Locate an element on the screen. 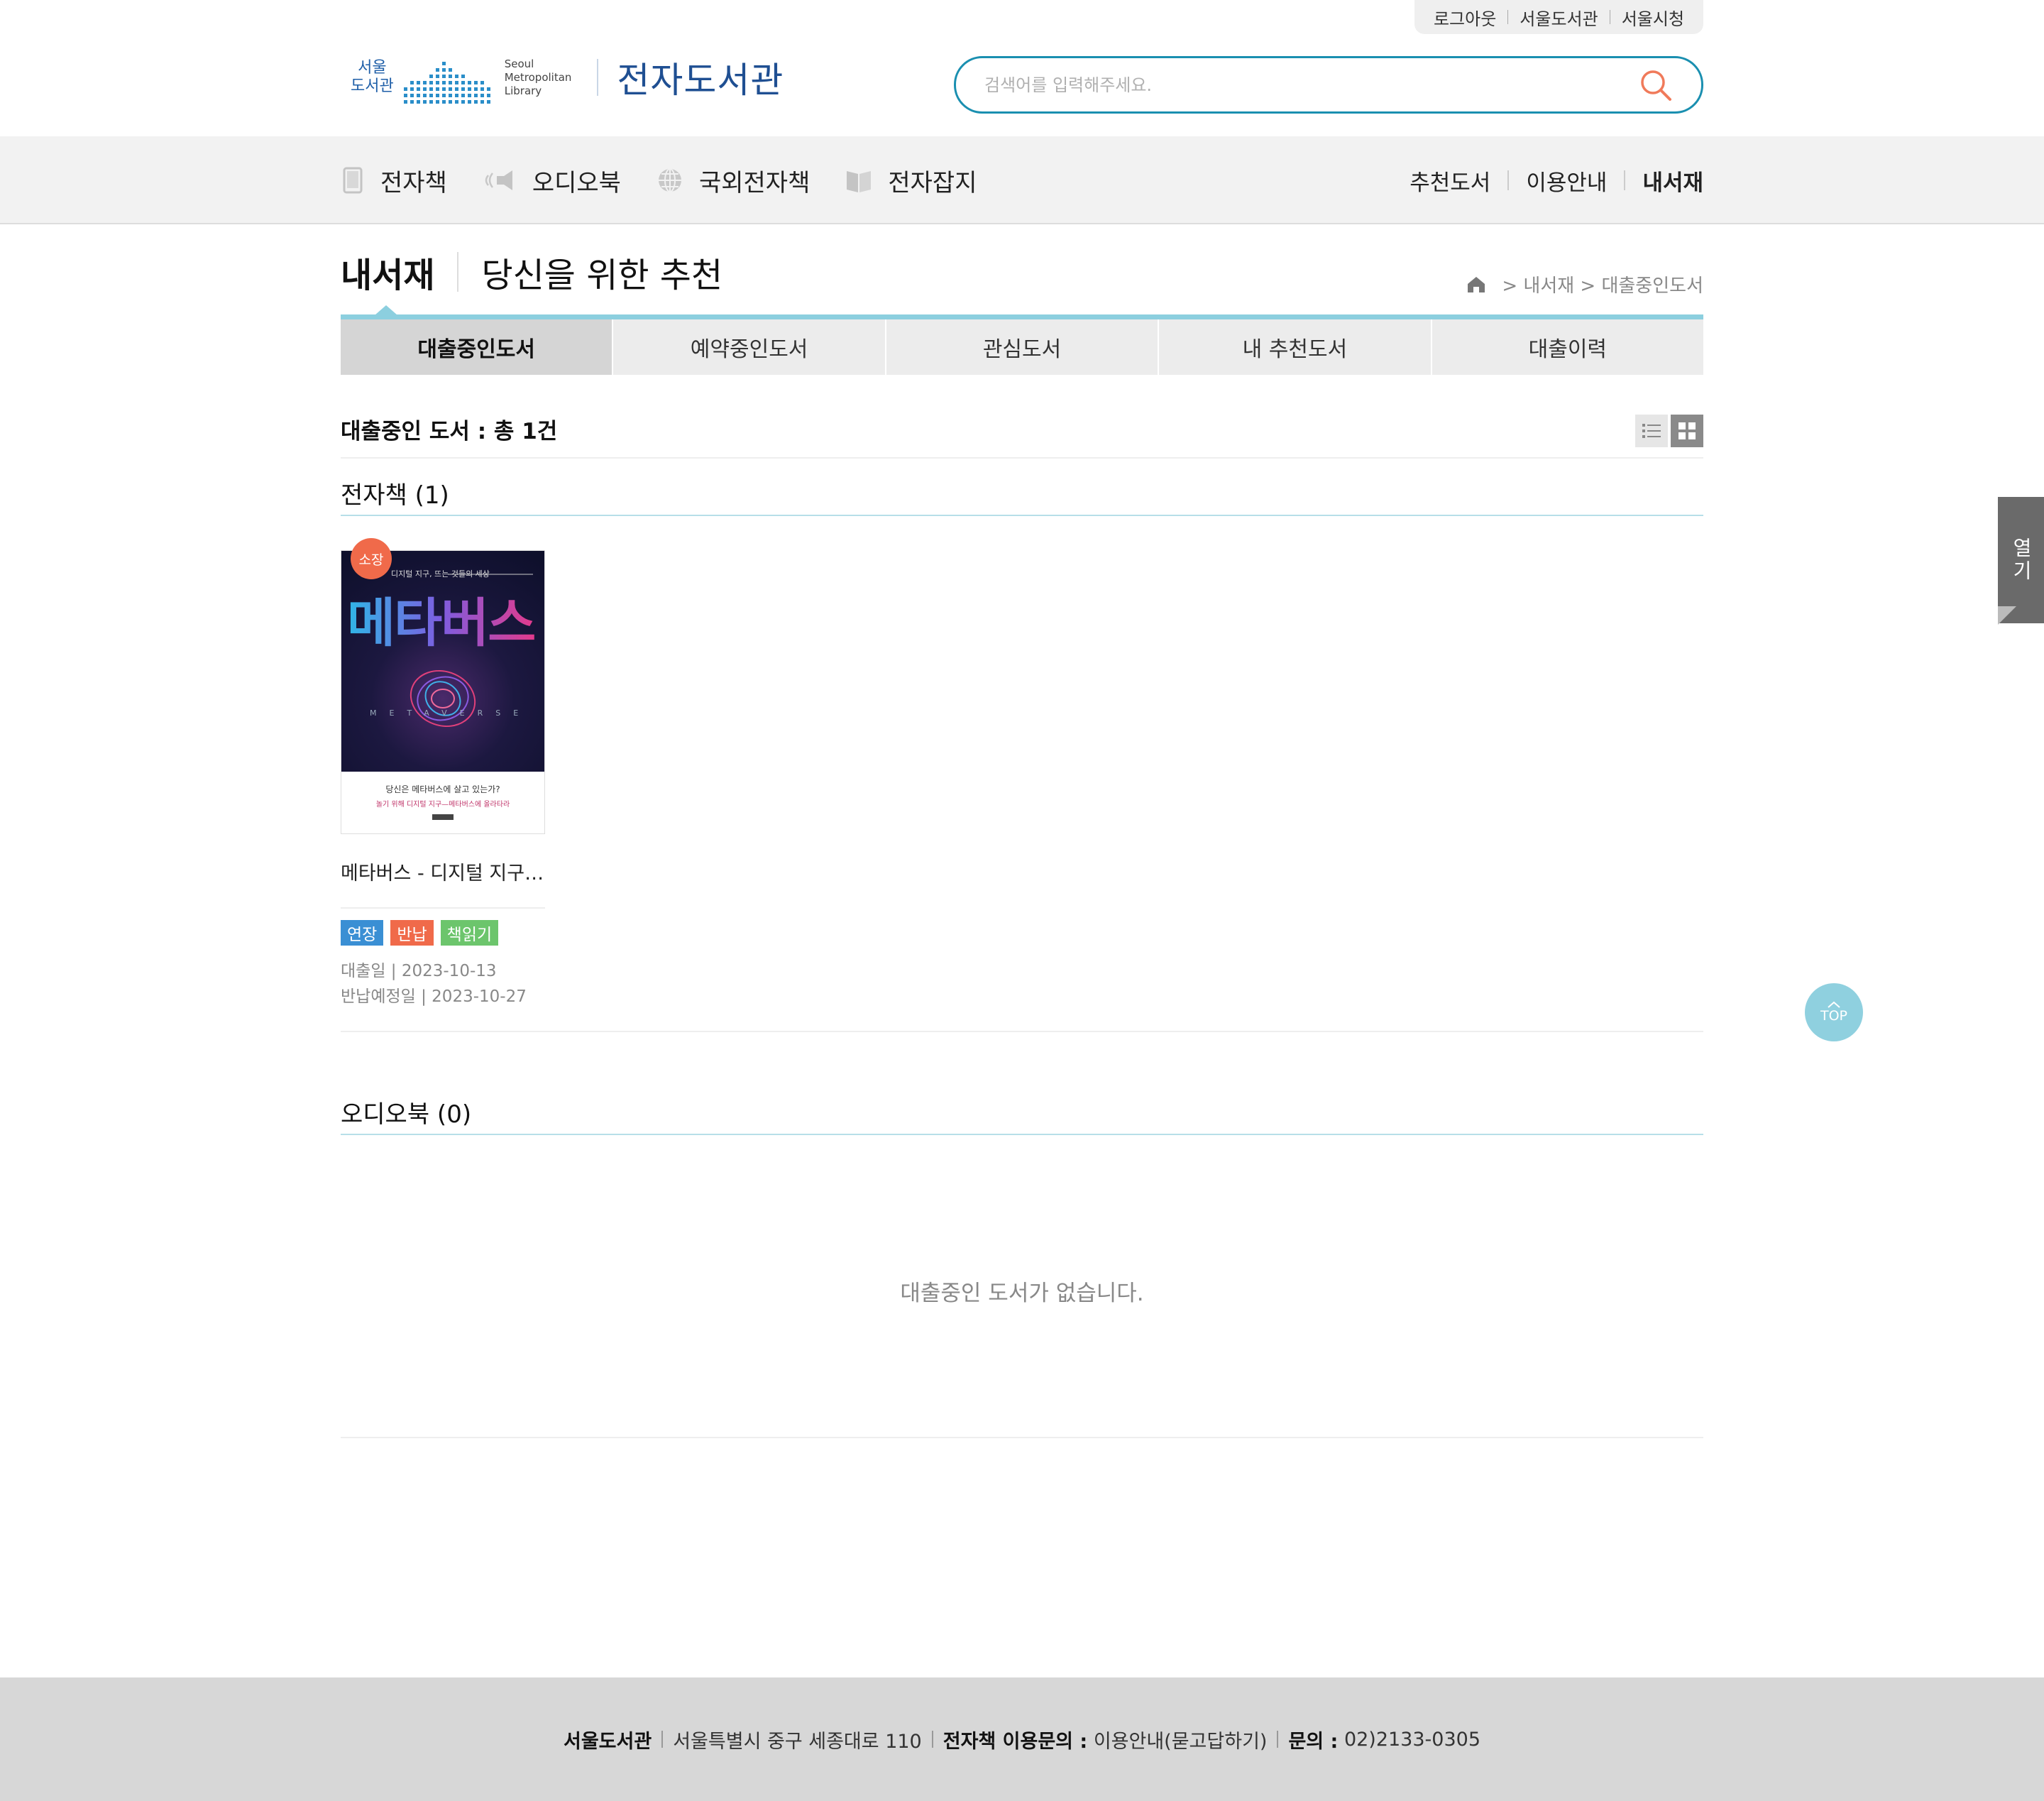 This screenshot has height=1801, width=2044. search-box is located at coordinates (1328, 85).